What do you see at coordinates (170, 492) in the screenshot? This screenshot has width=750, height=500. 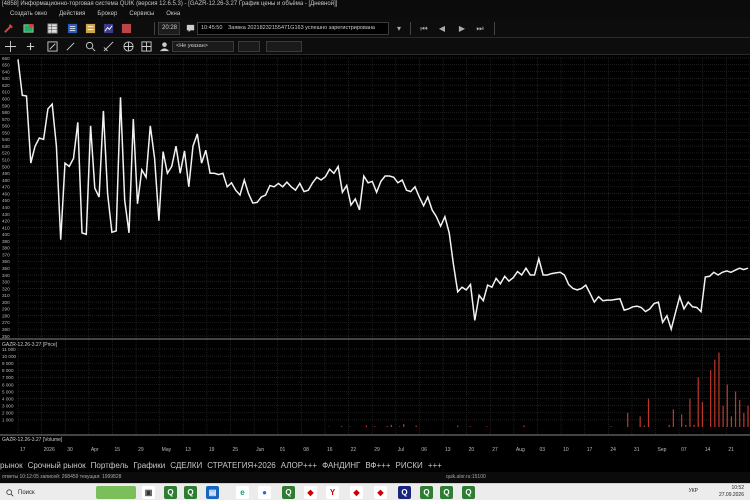 I see `taskbar-app-1-icon: Q` at bounding box center [170, 492].